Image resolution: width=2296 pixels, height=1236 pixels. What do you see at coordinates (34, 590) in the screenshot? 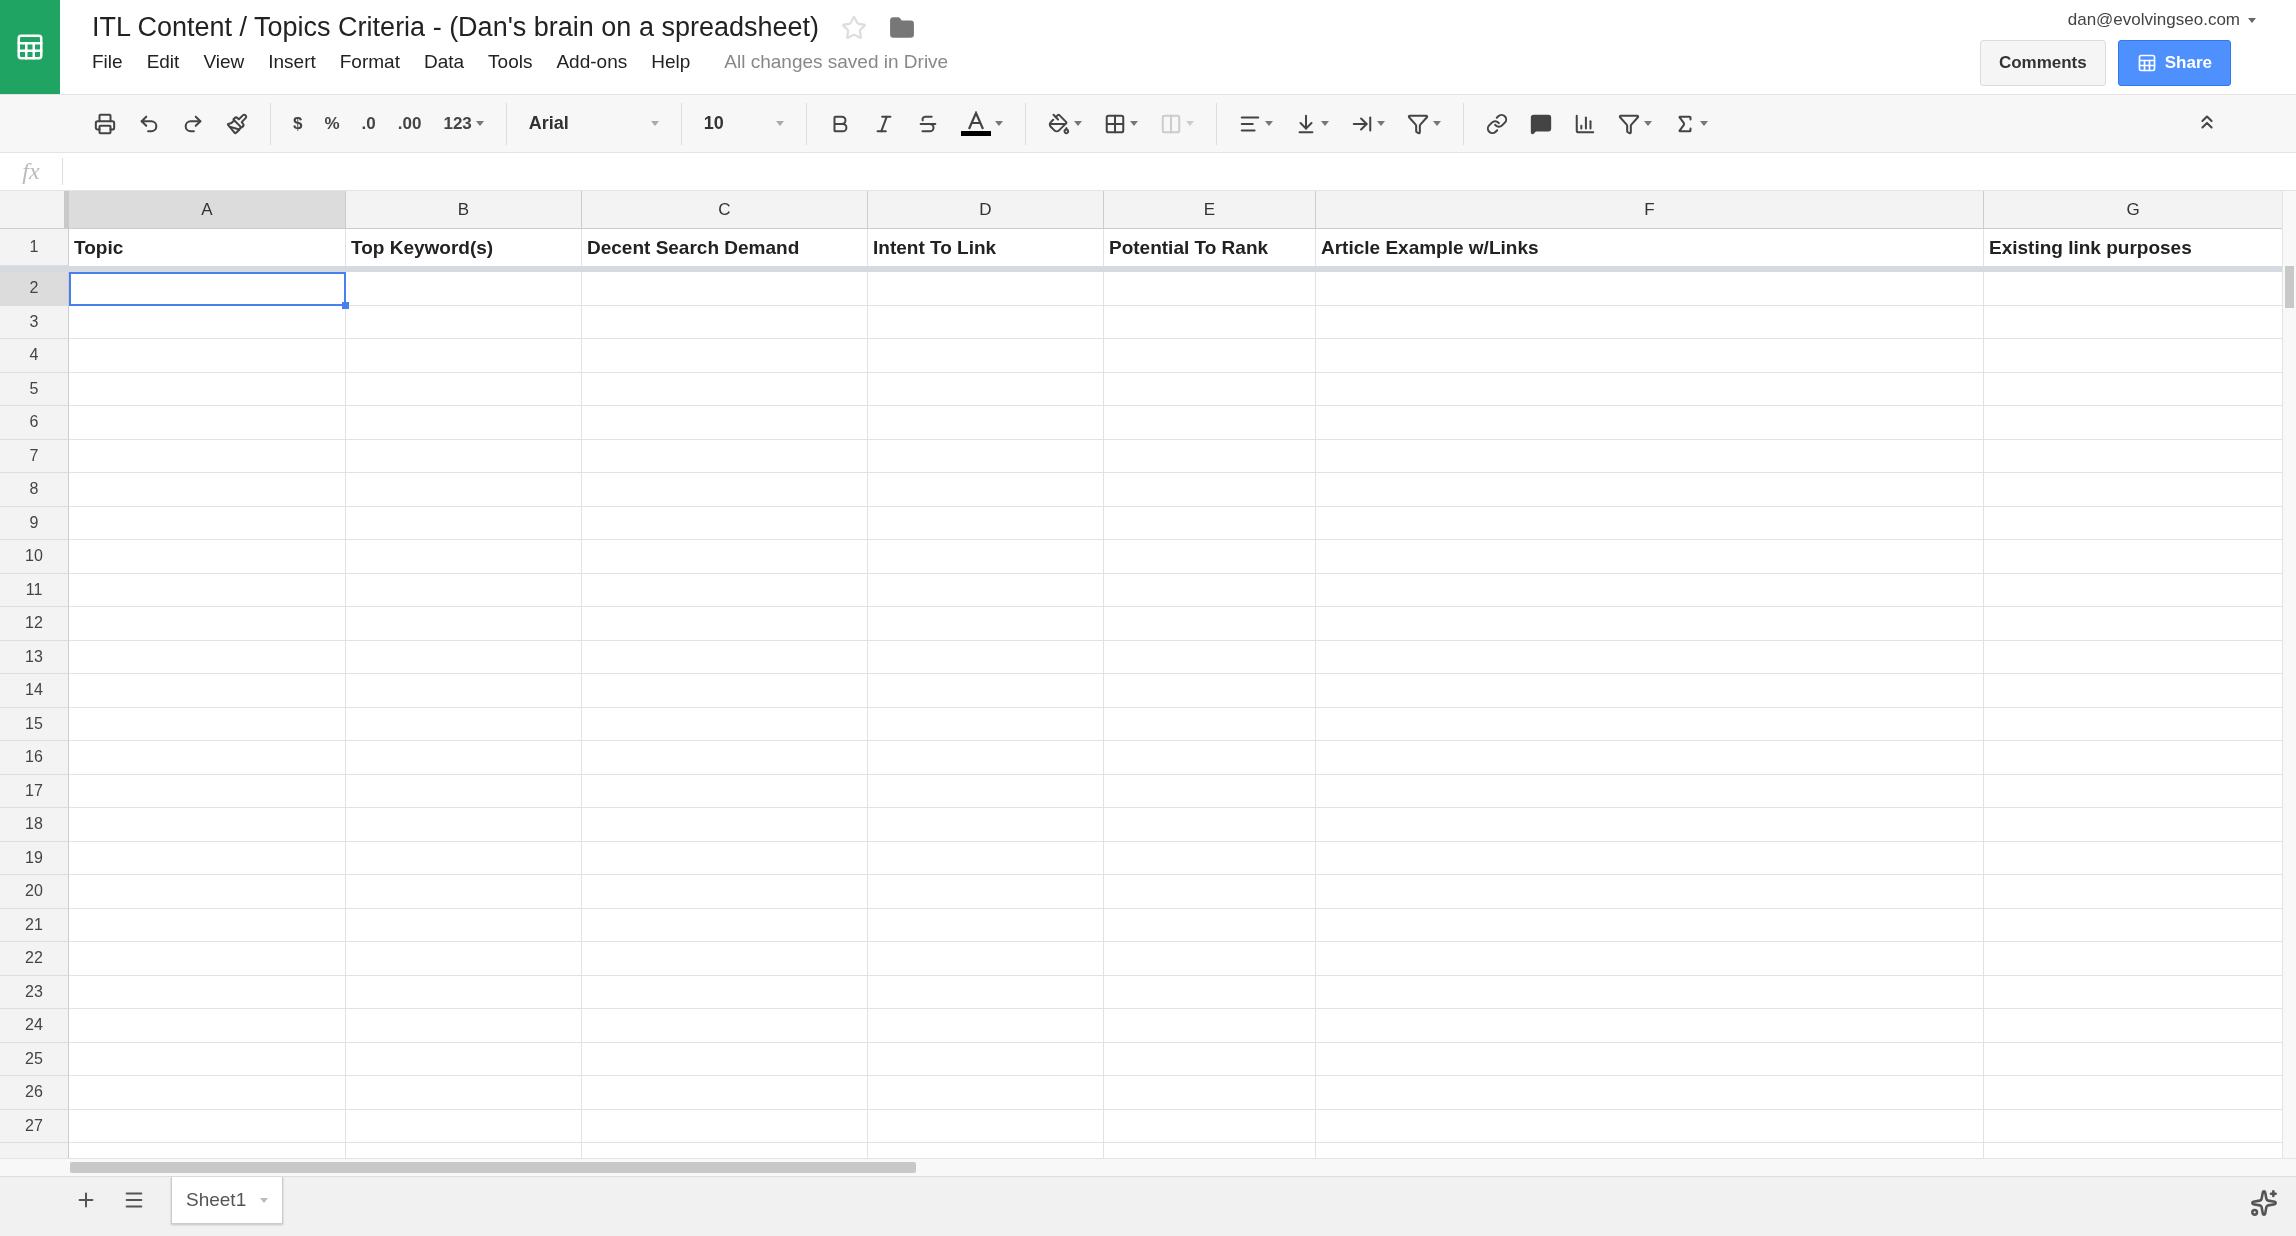
I see `row-header: 11` at bounding box center [34, 590].